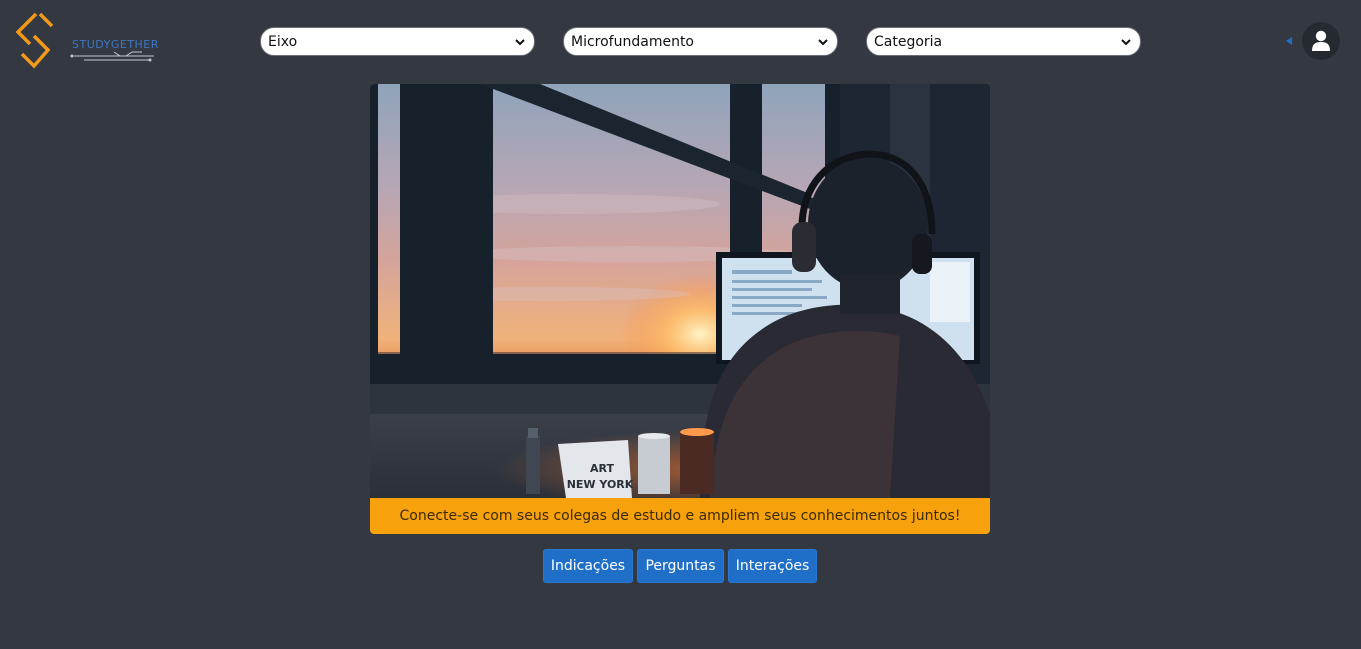 The image size is (1361, 649). I want to click on interacoes-button: Interações, so click(772, 566).